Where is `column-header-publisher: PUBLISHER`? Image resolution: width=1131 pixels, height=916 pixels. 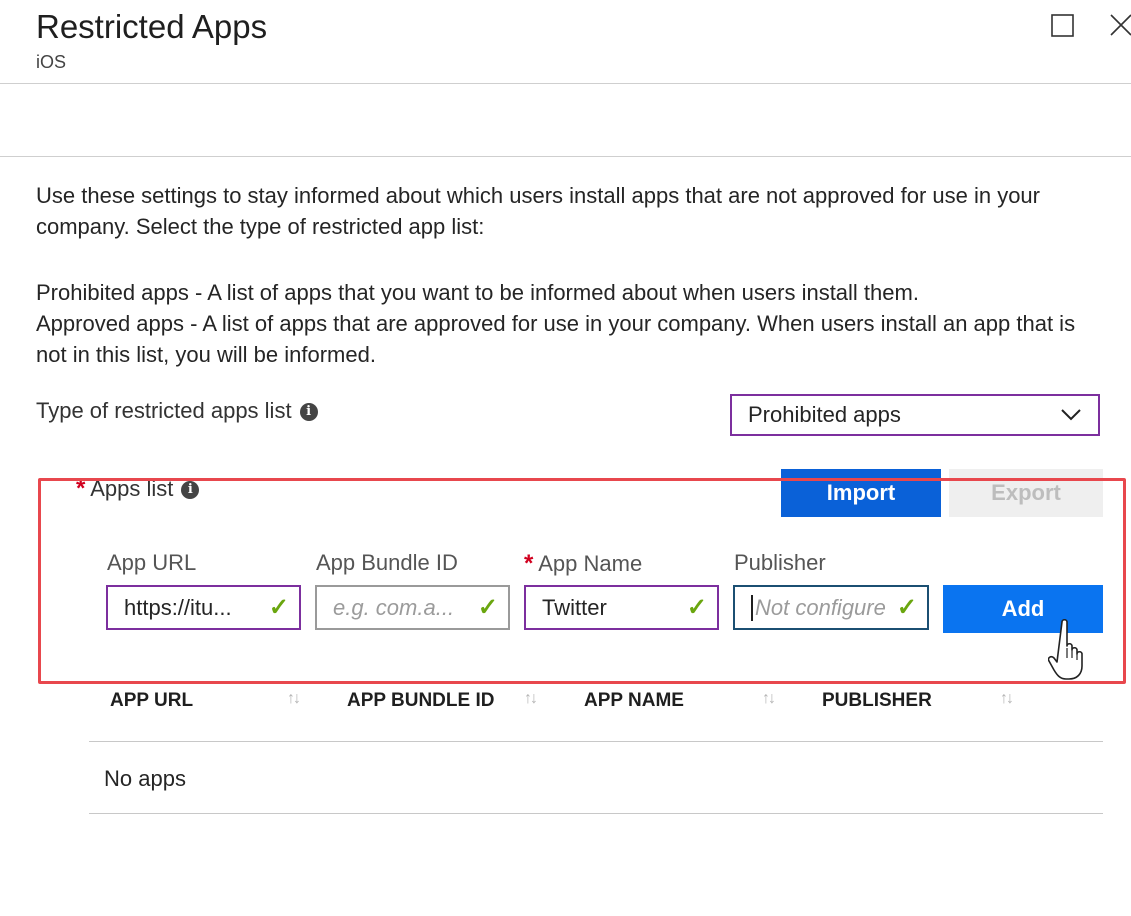 column-header-publisher: PUBLISHER is located at coordinates (877, 701).